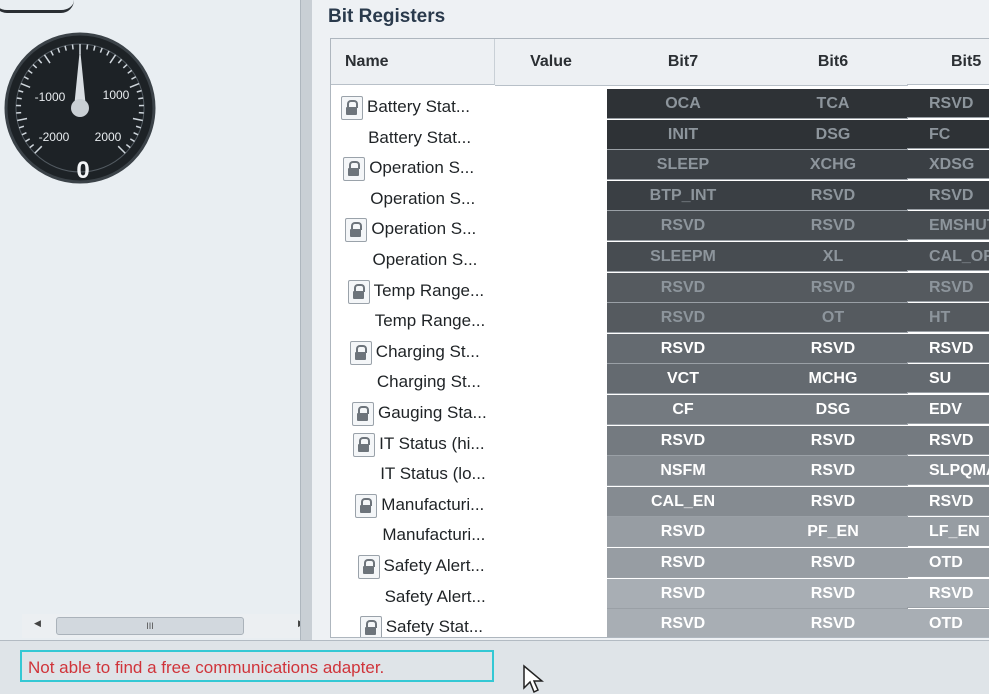 This screenshot has width=989, height=694. What do you see at coordinates (683, 379) in the screenshot?
I see `bit-cell: VCT` at bounding box center [683, 379].